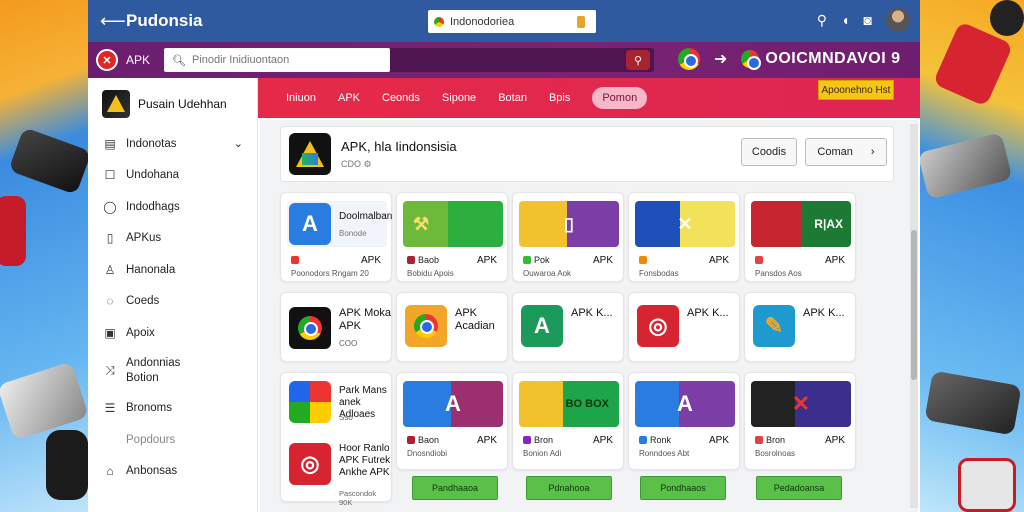 The height and width of the screenshot is (512, 1024). Describe the element at coordinates (172, 472) in the screenshot. I see `sidebar-item-anbonsas: ⌂ Anbonsas` at that location.